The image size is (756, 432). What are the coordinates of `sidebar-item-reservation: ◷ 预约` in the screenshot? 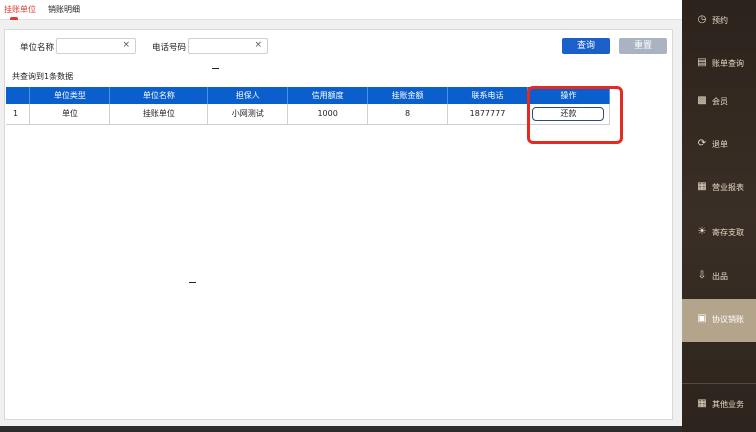 It's located at (719, 21).